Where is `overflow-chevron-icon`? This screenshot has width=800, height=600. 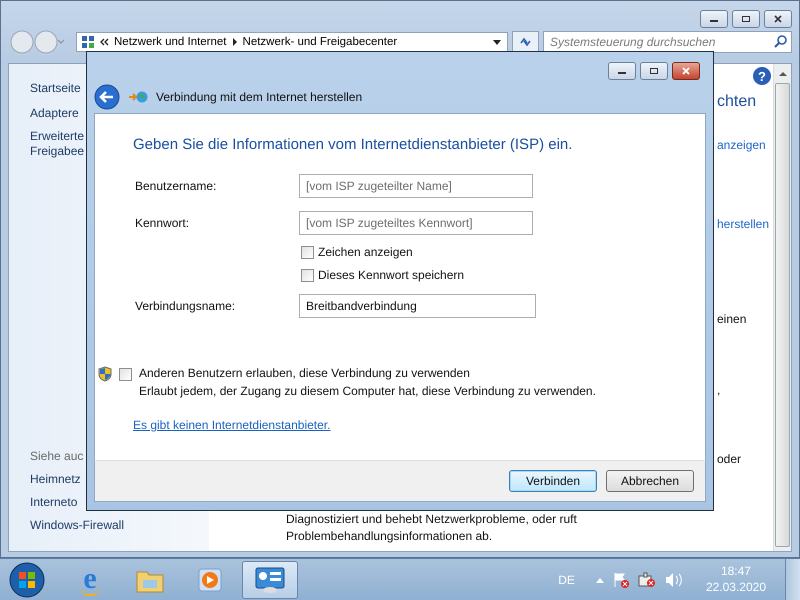 overflow-chevron-icon is located at coordinates (104, 42).